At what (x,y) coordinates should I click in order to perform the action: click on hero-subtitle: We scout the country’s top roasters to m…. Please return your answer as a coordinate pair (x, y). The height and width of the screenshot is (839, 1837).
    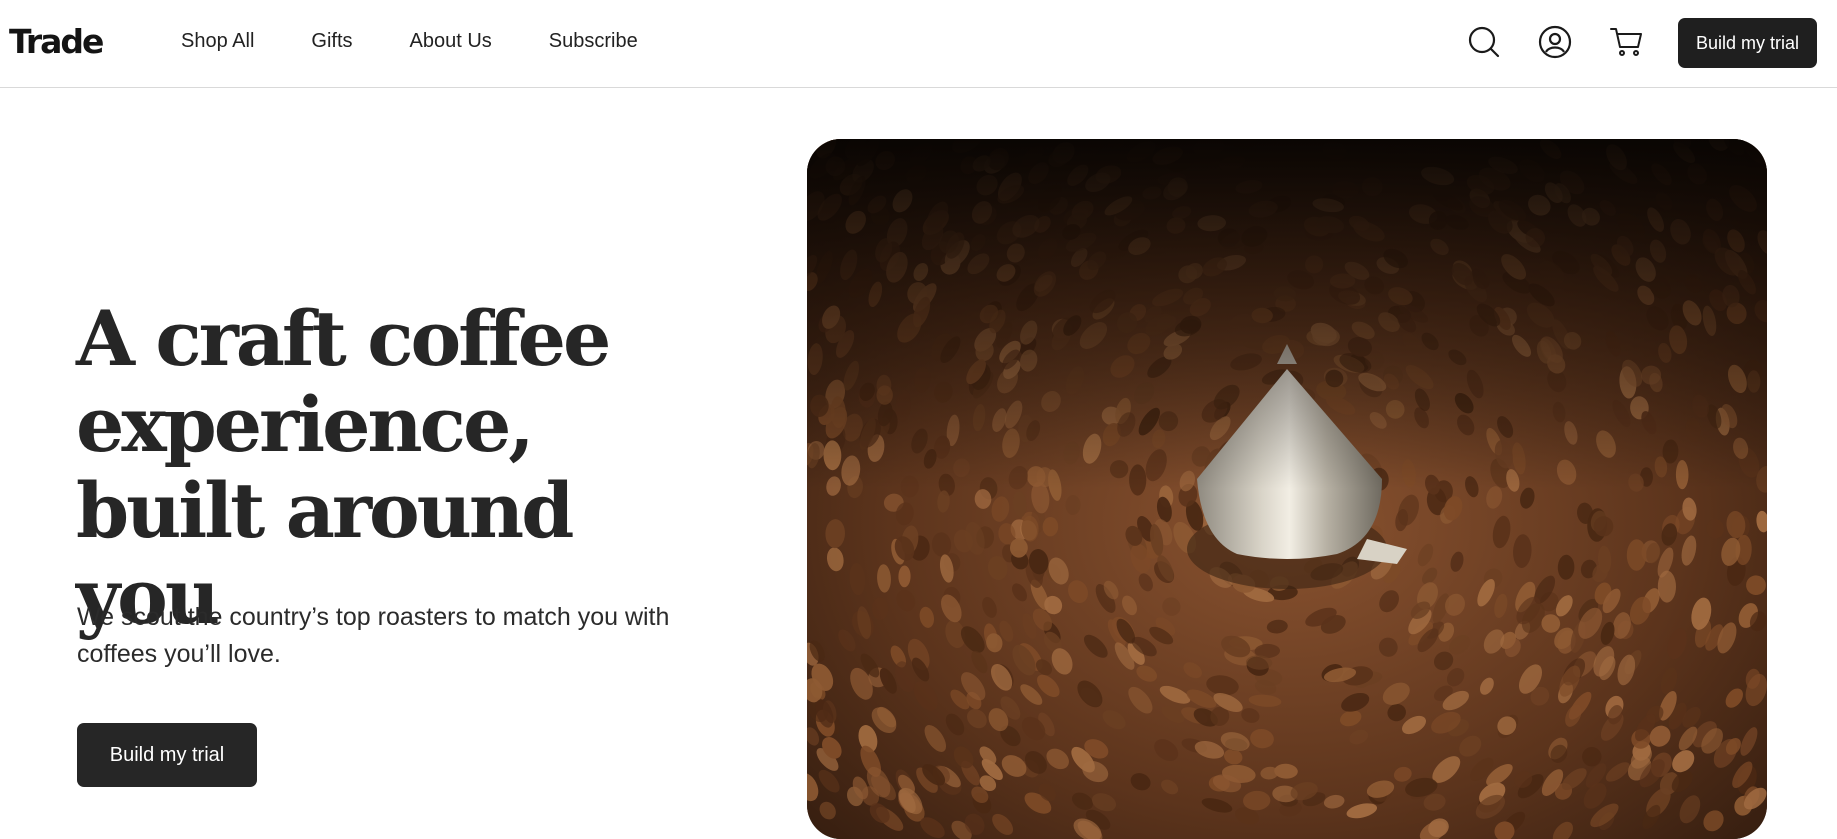
    Looking at the image, I should click on (373, 635).